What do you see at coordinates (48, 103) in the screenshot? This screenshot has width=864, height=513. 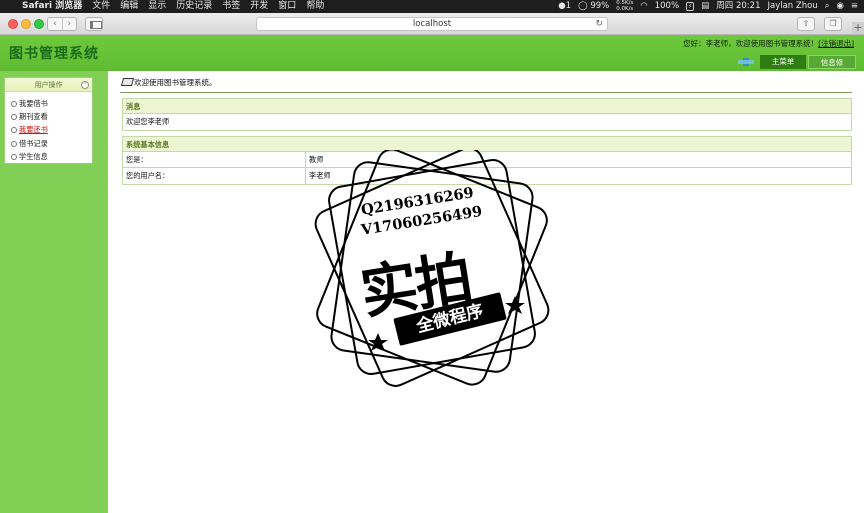 I see `sidebar-item-borrow-book: 我要借书` at bounding box center [48, 103].